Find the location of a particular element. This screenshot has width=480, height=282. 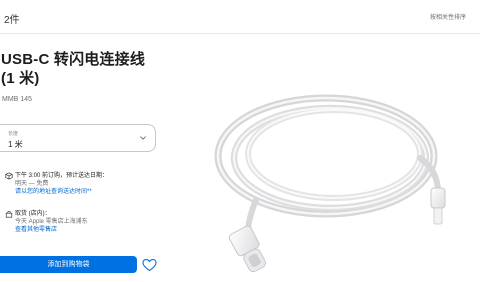

shipping-cutoff: 下午 3:00 前订购，预计送达日期： is located at coordinates (62, 176).